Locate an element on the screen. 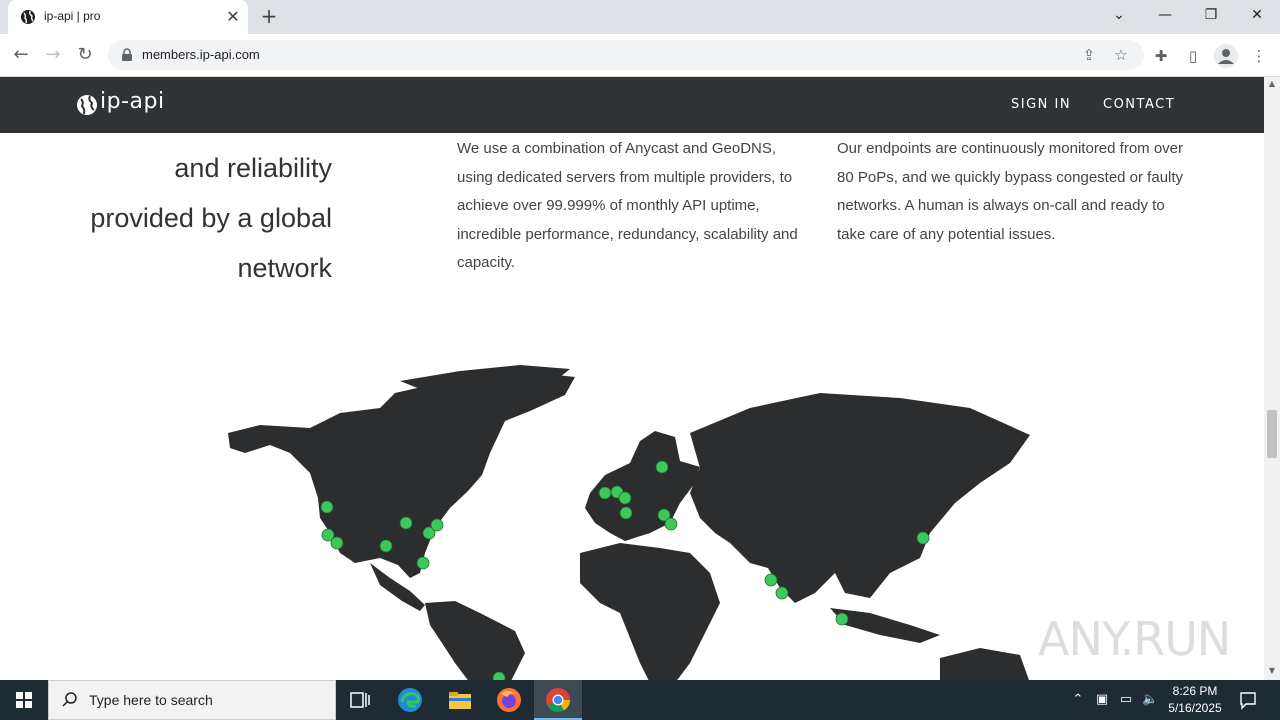 The image size is (1280, 720). north-america-landmass is located at coordinates (401, 474).